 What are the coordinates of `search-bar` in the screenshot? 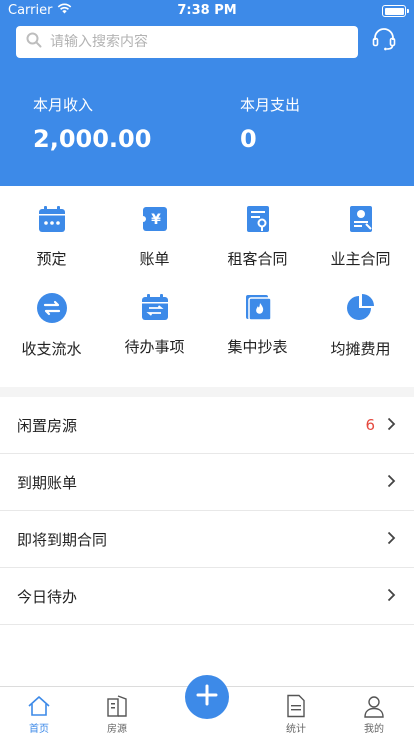 It's located at (187, 42).